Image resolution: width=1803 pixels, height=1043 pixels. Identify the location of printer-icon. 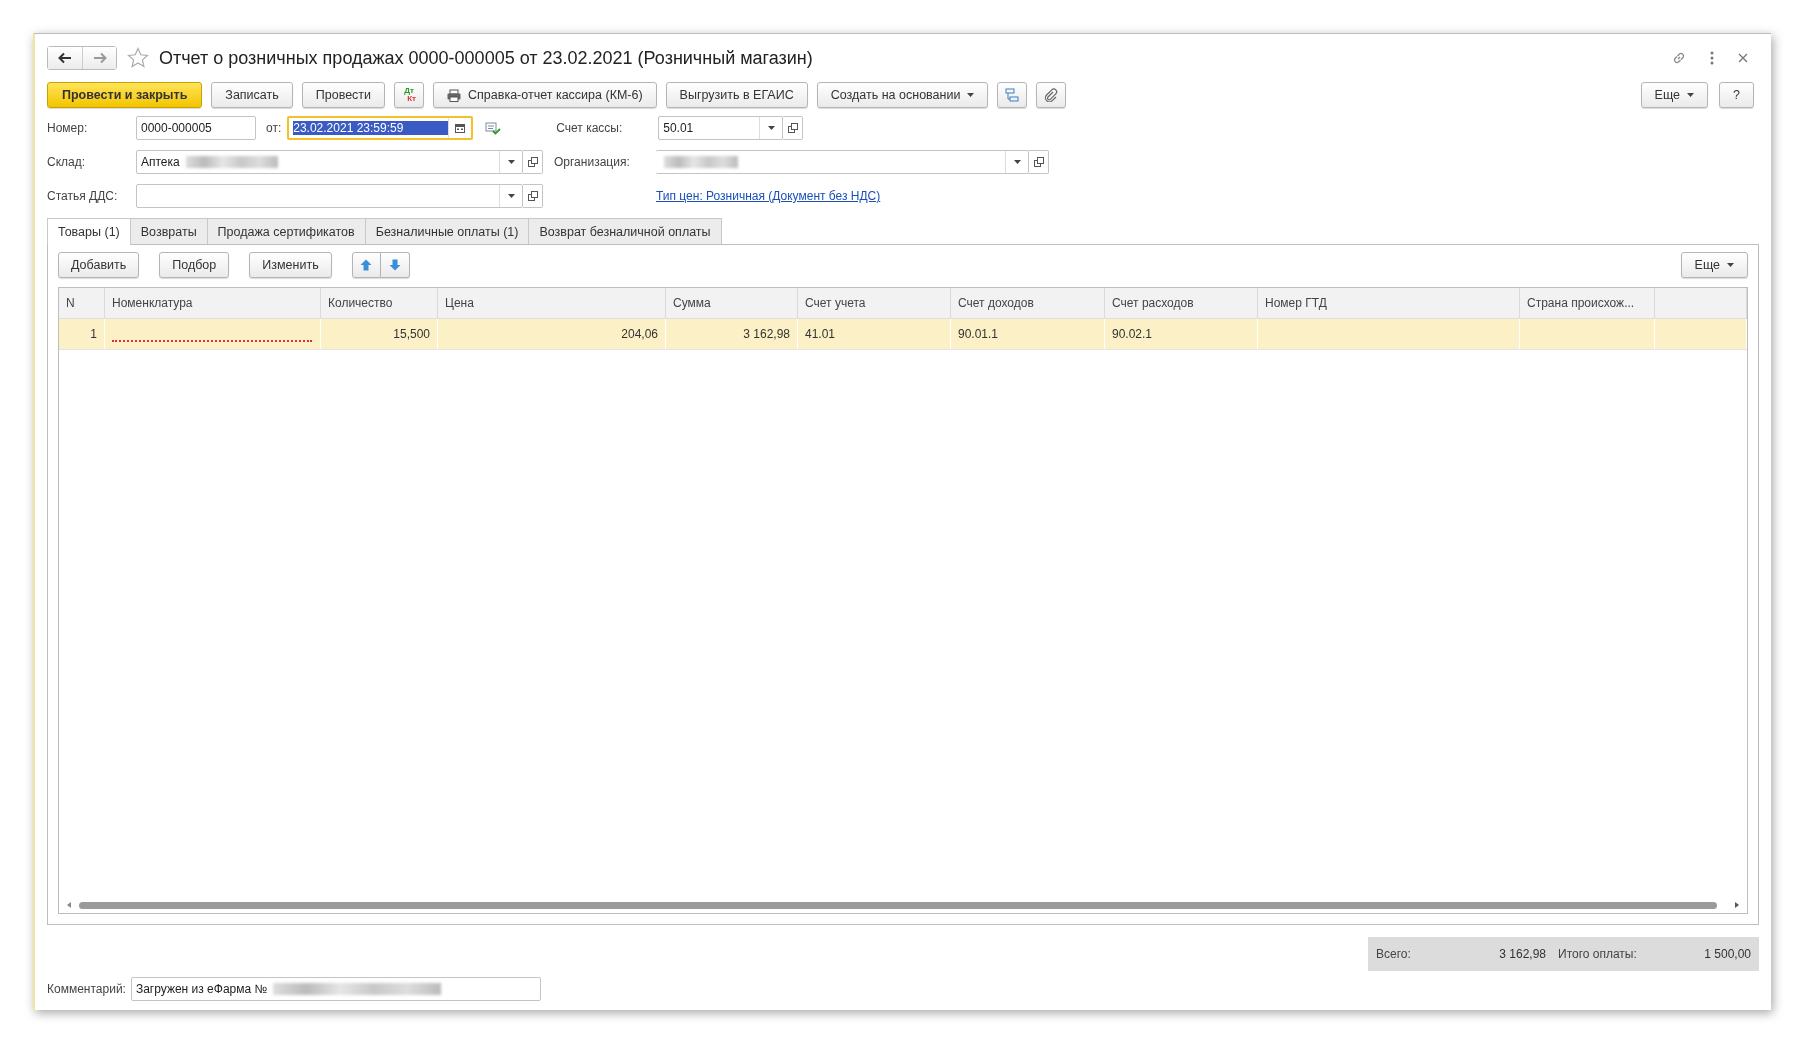
(454, 95).